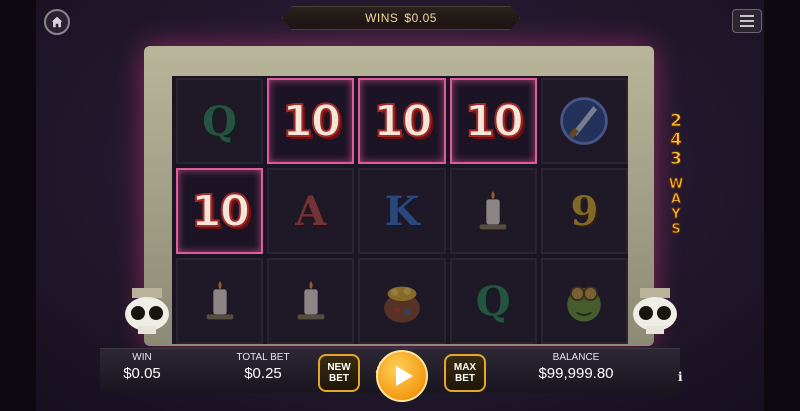 The width and height of the screenshot is (800, 411). What do you see at coordinates (584, 304) in the screenshot?
I see `goblin-icon` at bounding box center [584, 304].